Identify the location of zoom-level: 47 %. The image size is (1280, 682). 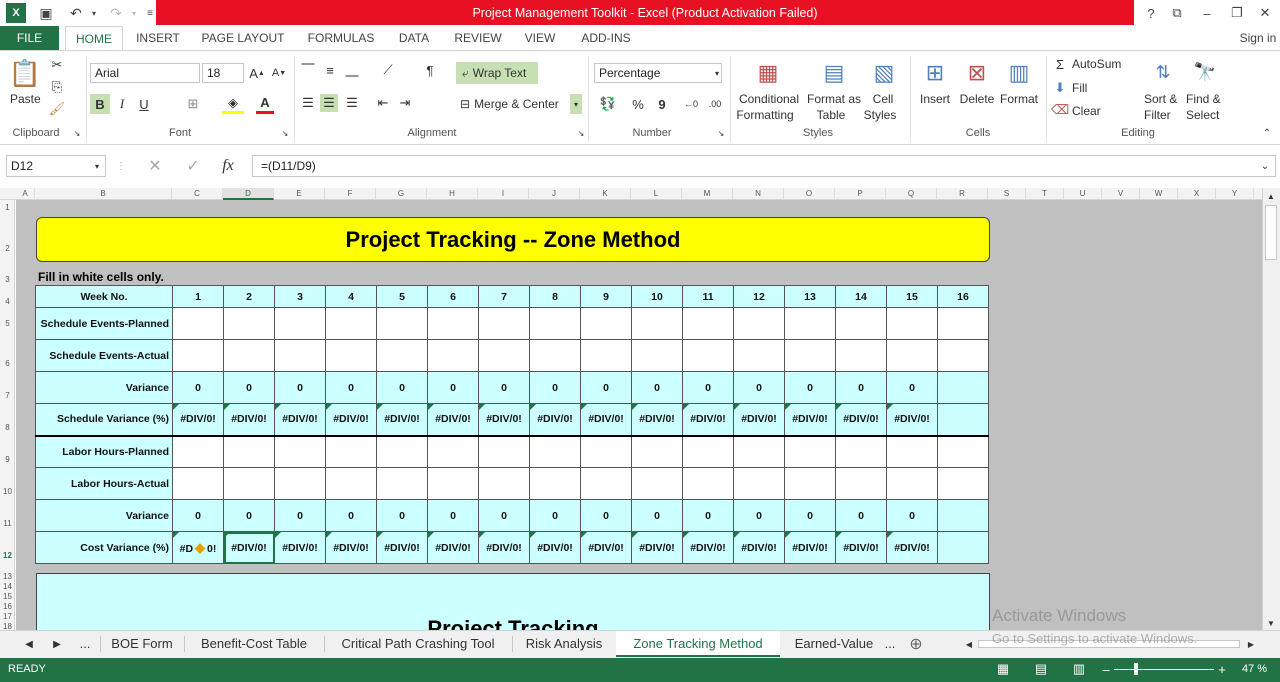
(1254, 669).